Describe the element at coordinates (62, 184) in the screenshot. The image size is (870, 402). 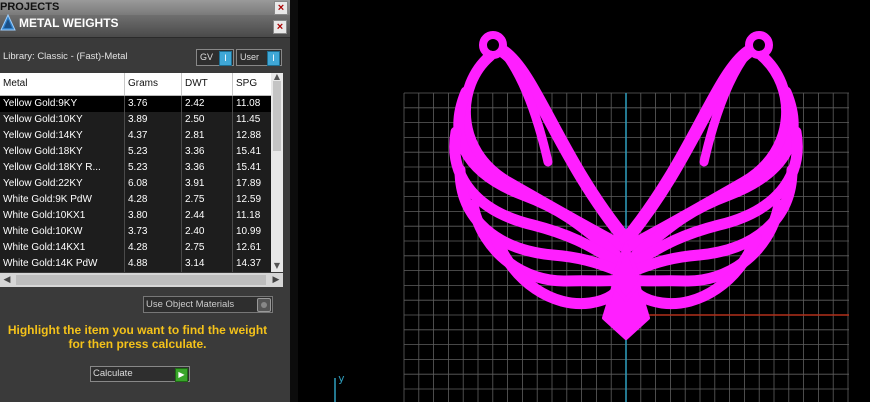
I see `metal-cell: Yellow Gold:22KY` at that location.